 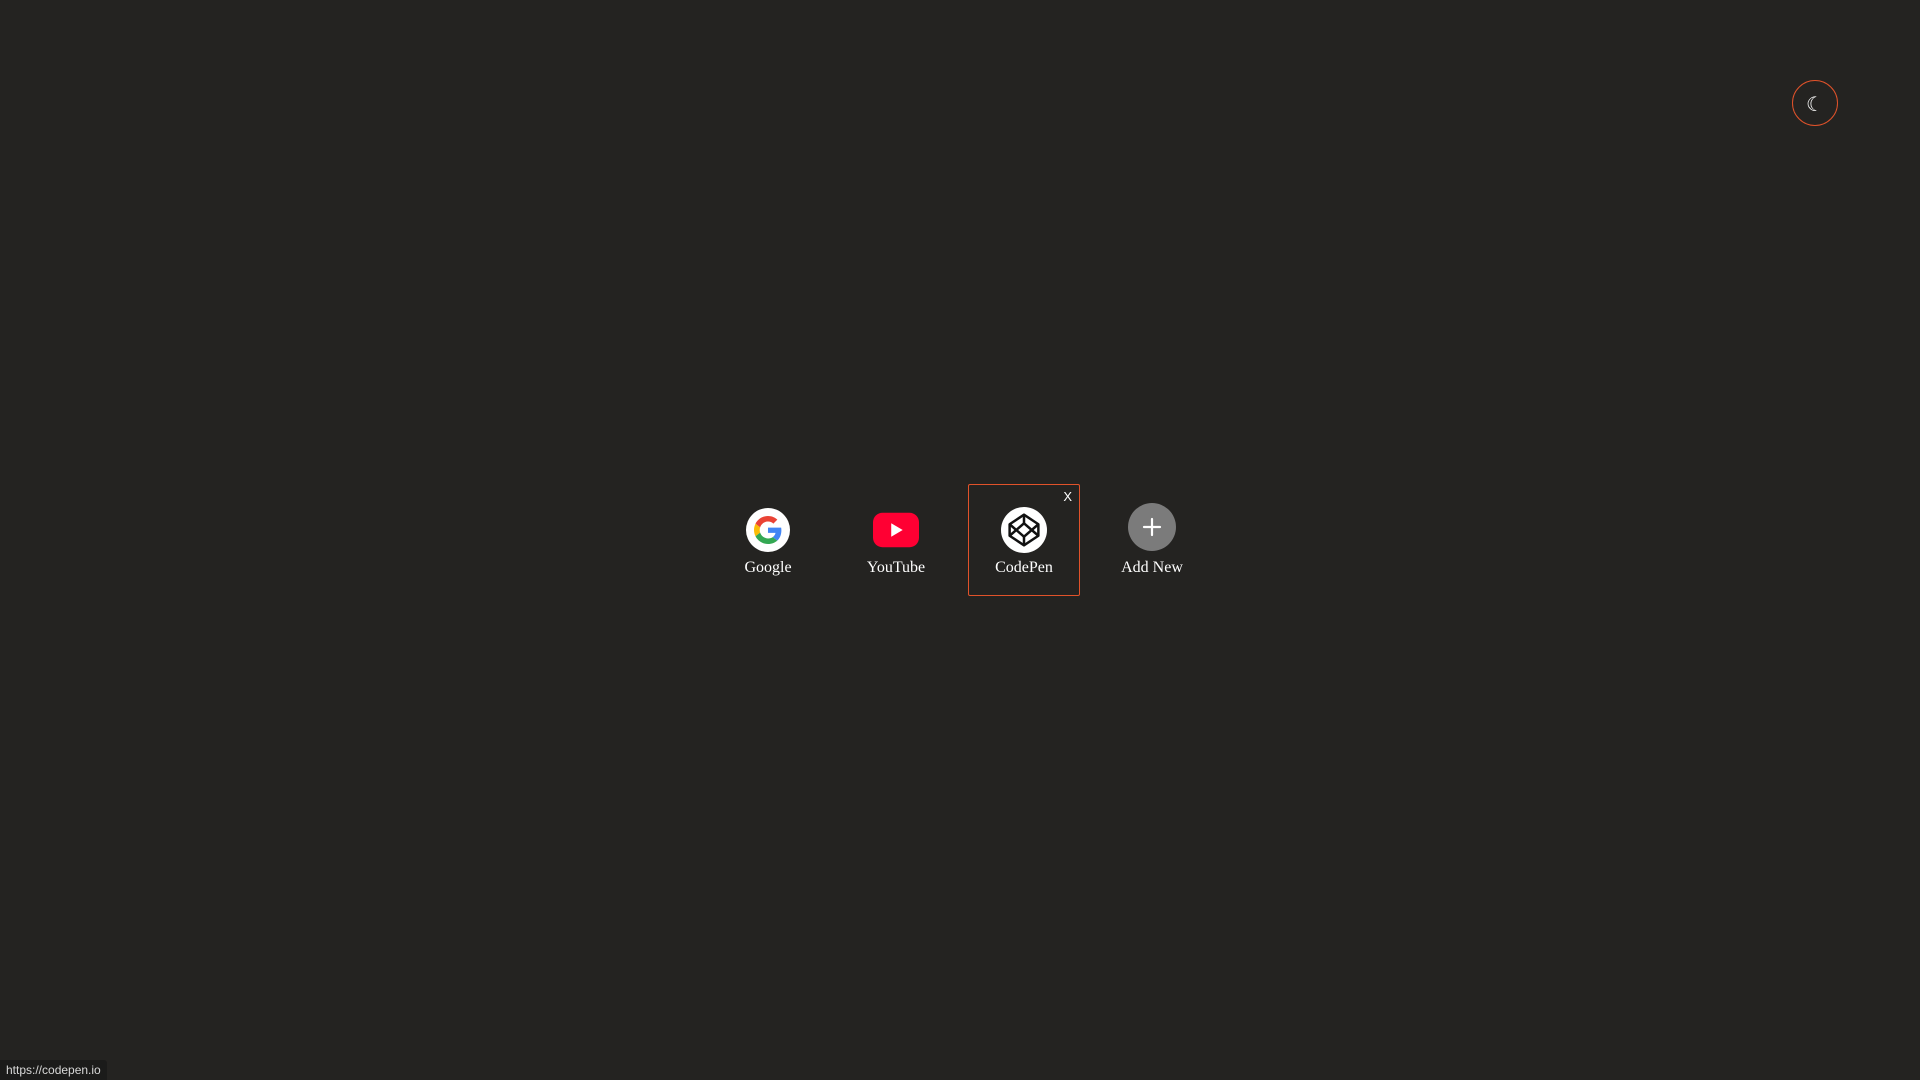 I want to click on codepen-icon, so click(x=1024, y=530).